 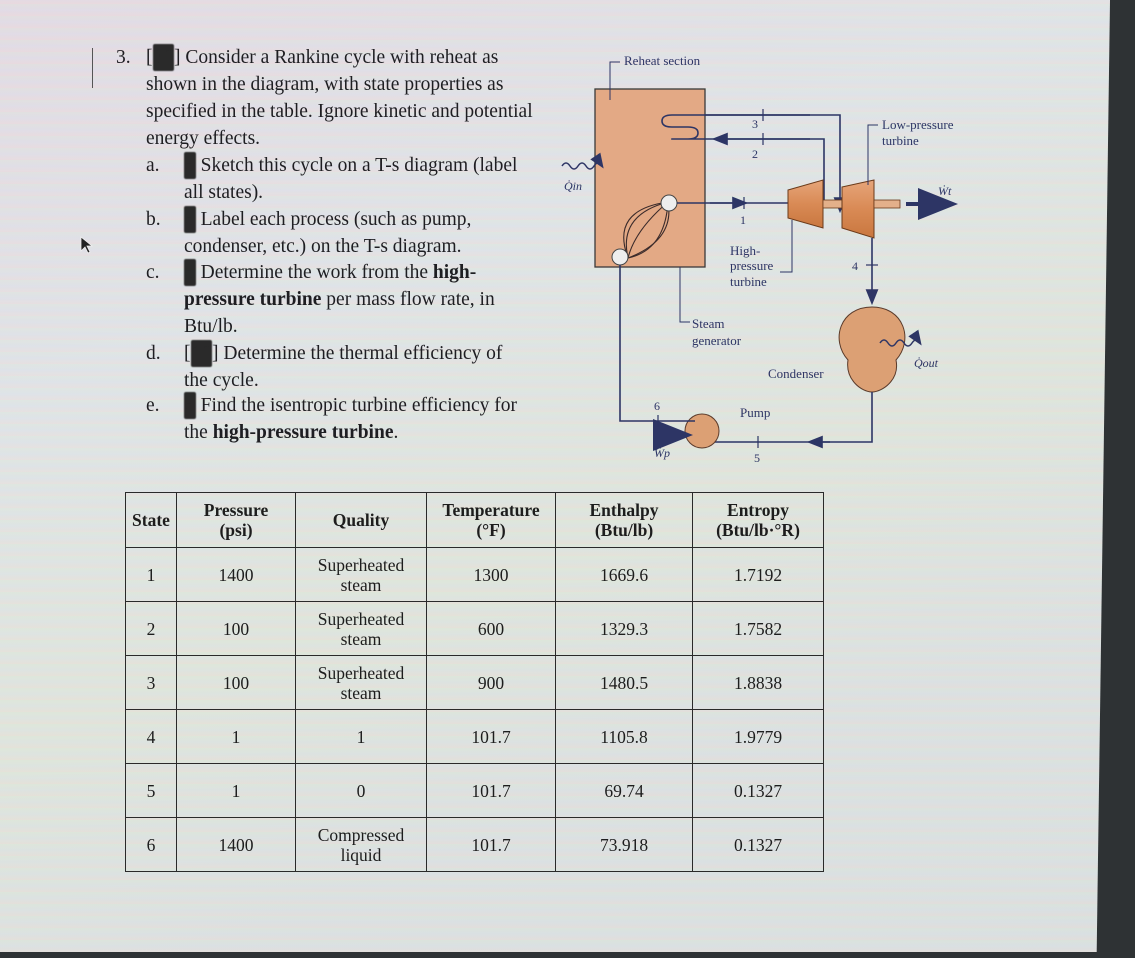 What do you see at coordinates (752, 265) in the screenshot?
I see `hp-turbine-label-2: pressure` at bounding box center [752, 265].